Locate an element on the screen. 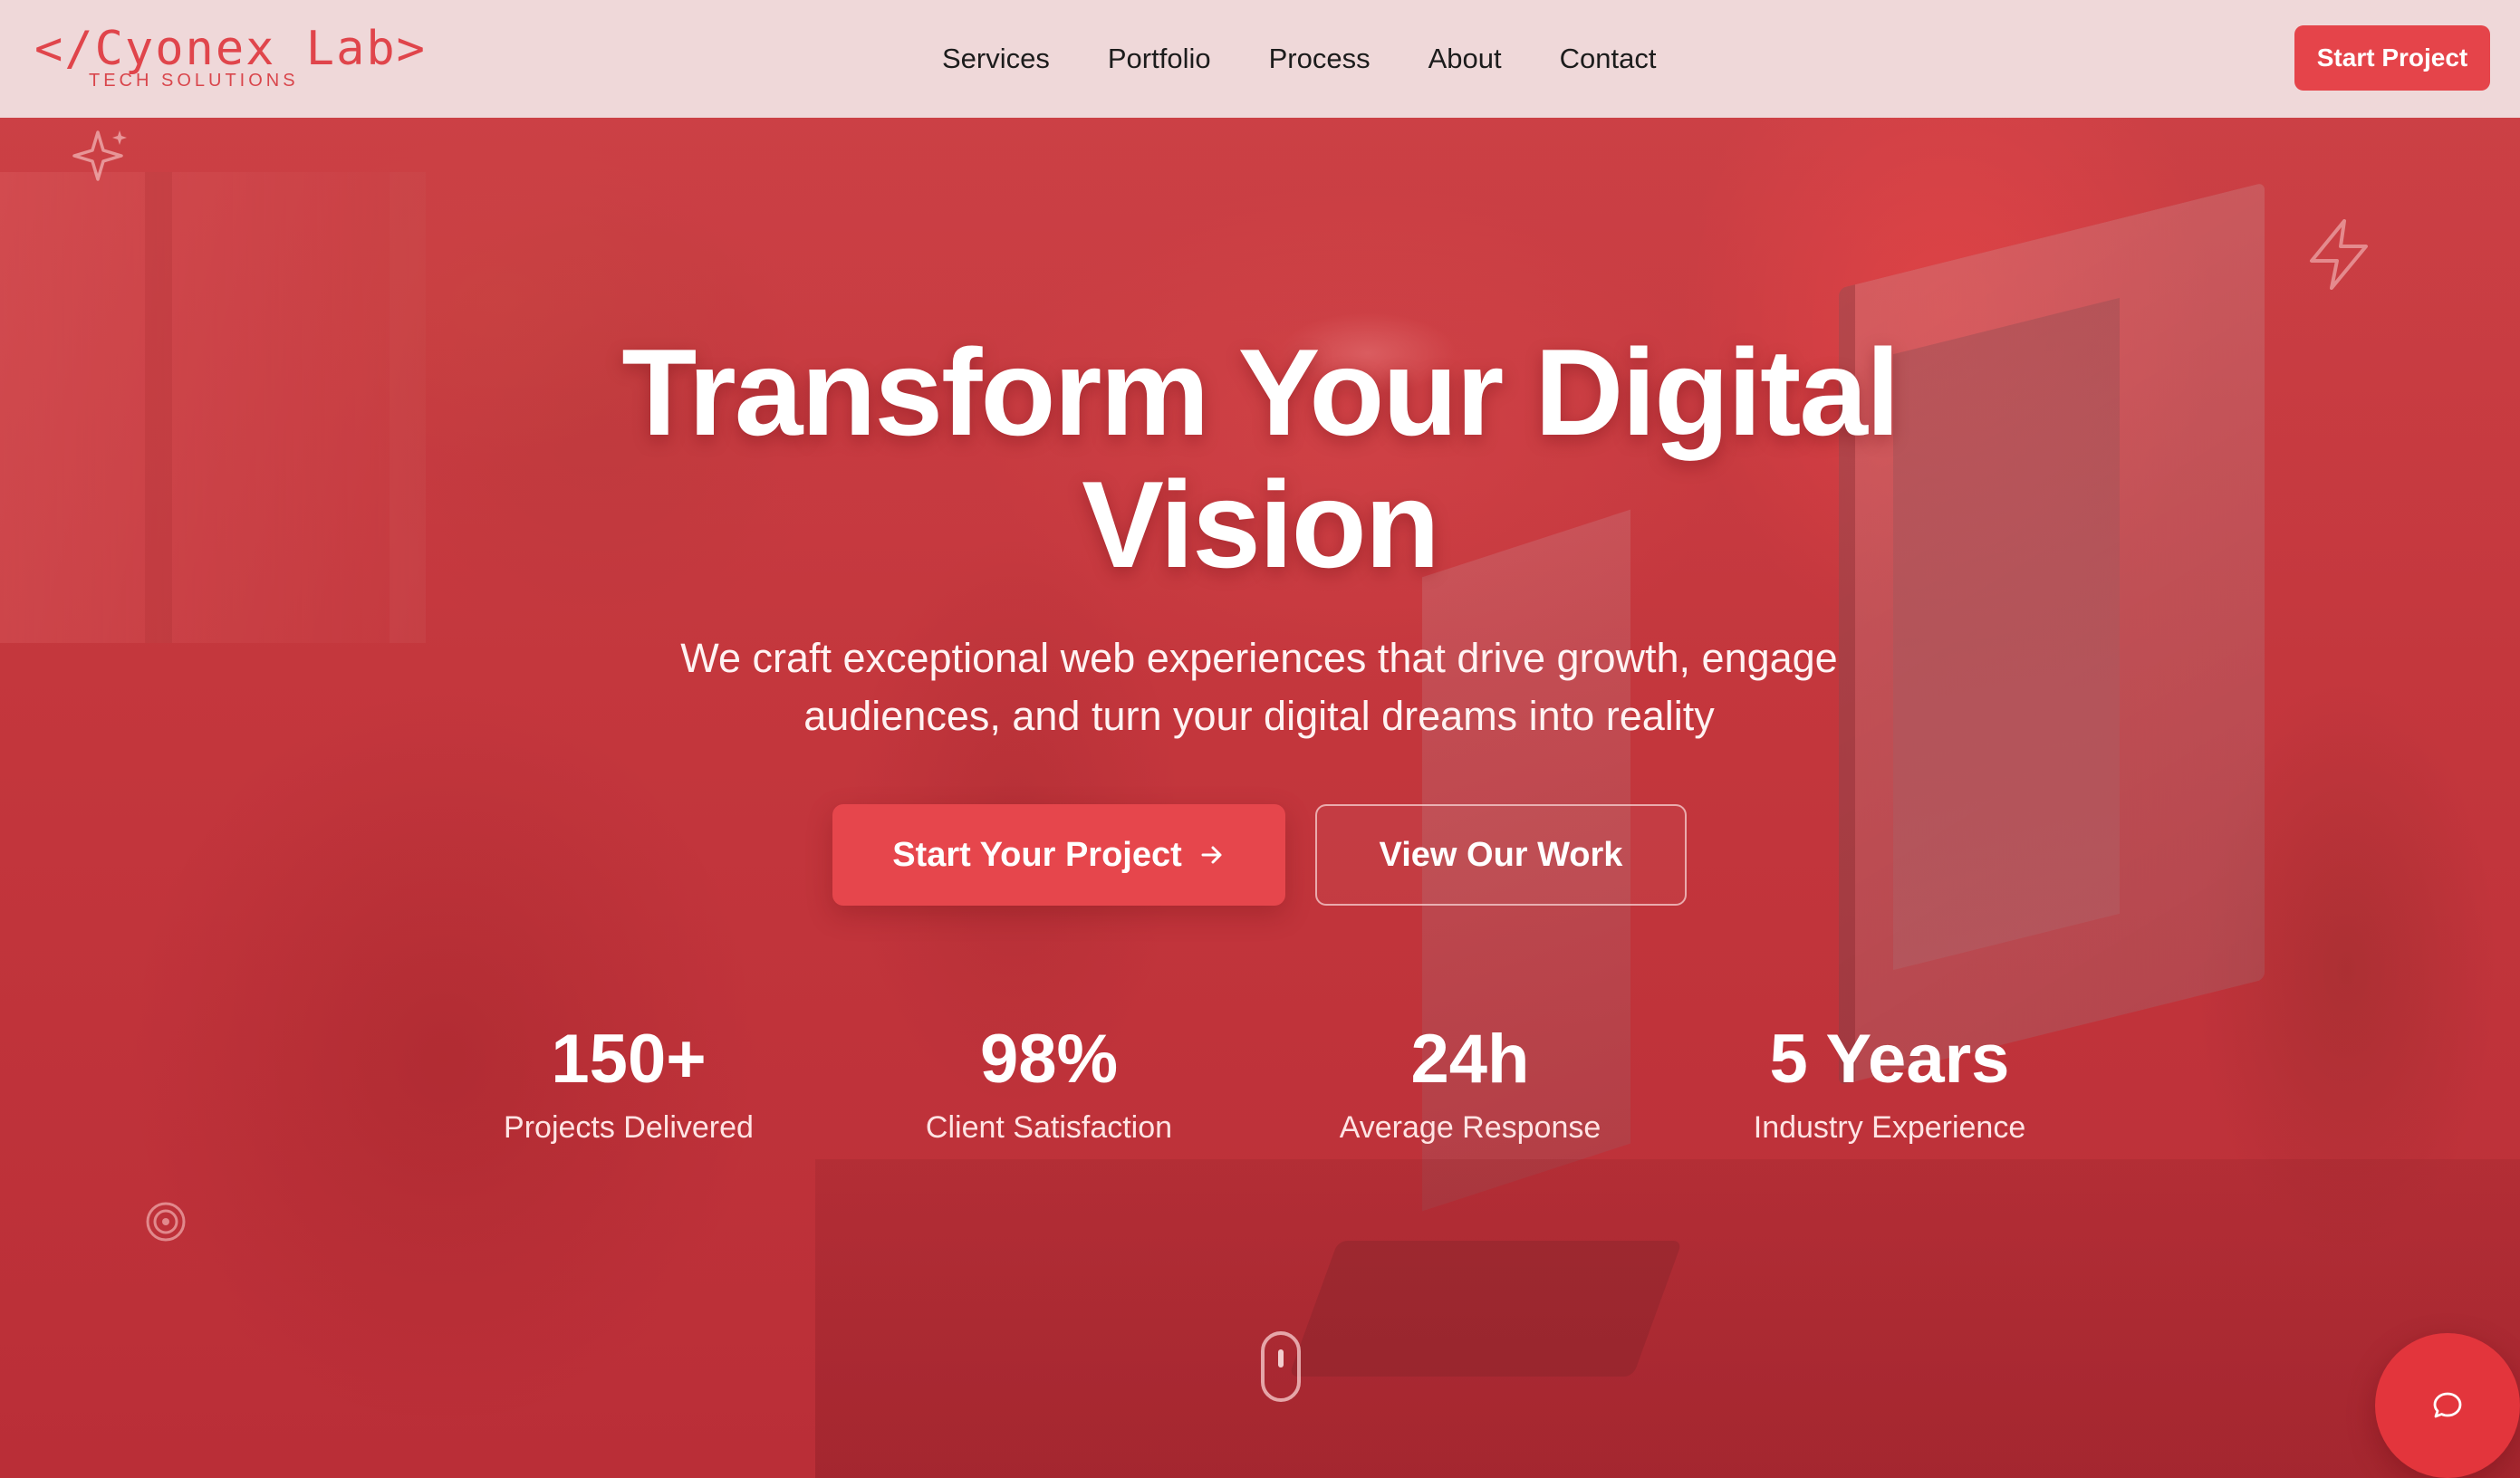  hero-headline-line-2: Vision is located at coordinates (1261, 524).